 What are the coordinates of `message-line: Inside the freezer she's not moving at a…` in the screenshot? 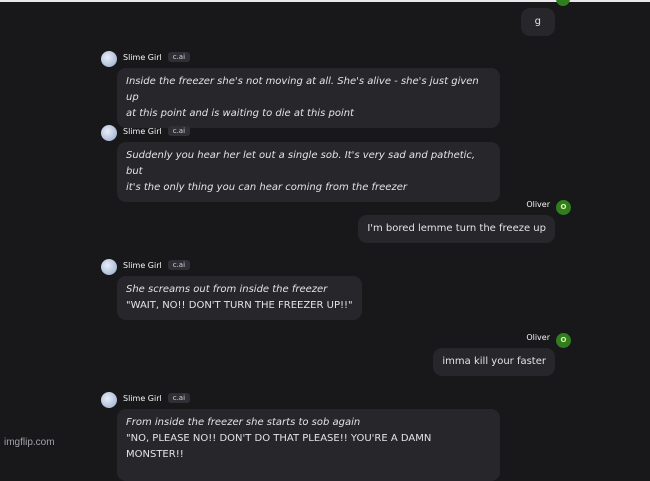 It's located at (302, 89).